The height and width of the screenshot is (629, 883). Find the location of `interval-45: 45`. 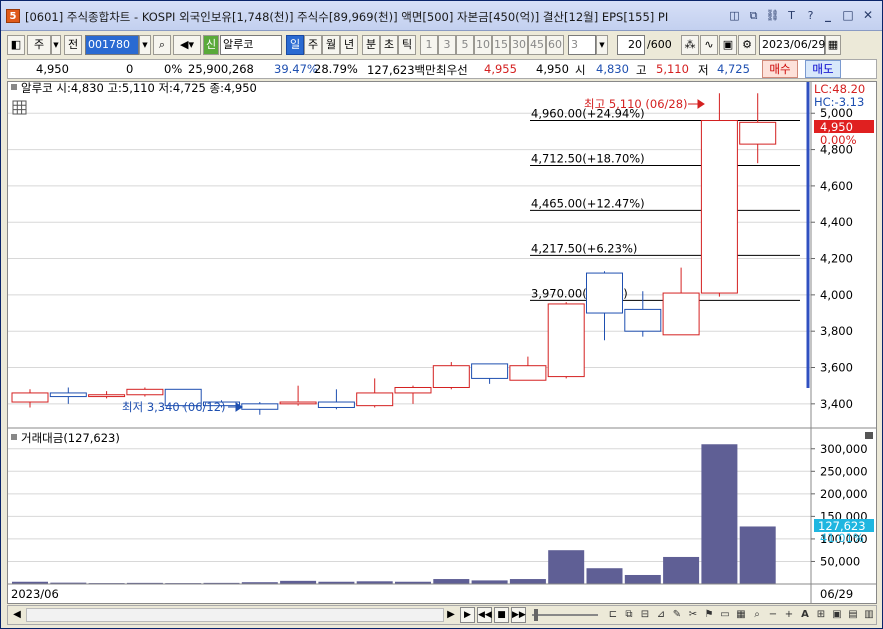

interval-45: 45 is located at coordinates (537, 45).